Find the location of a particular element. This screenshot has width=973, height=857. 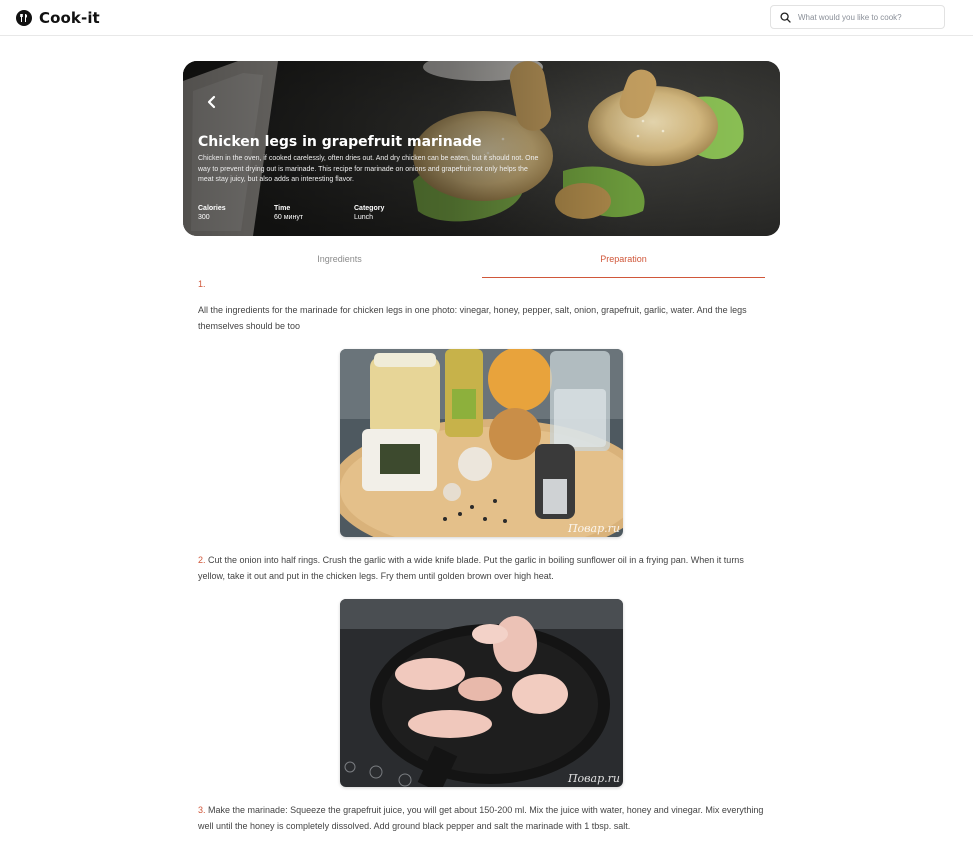

time-value: 60 минут is located at coordinates (289, 217).